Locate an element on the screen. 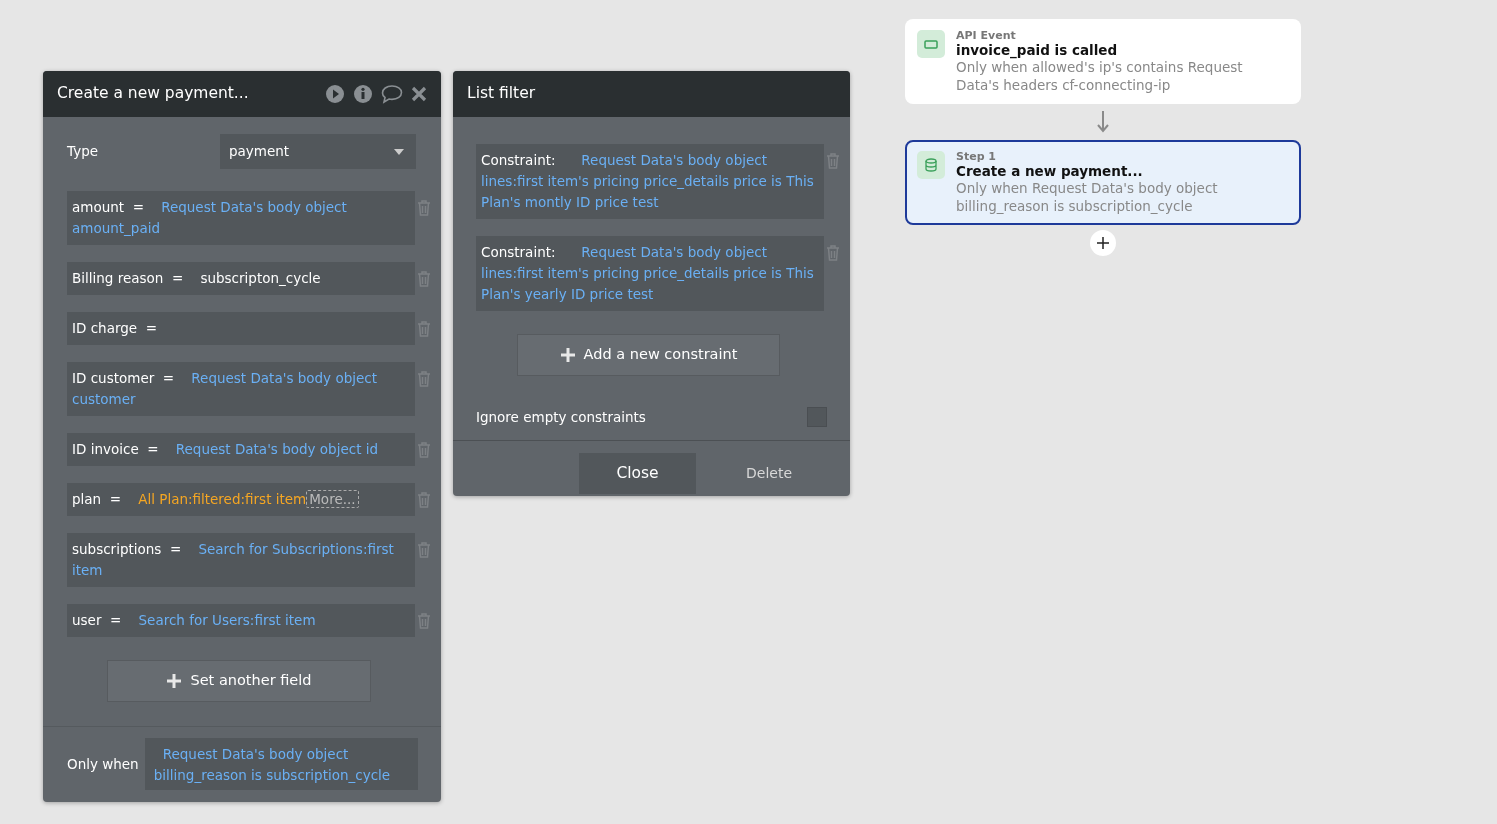 Image resolution: width=1497 pixels, height=824 pixels. close-button: Close is located at coordinates (637, 474).